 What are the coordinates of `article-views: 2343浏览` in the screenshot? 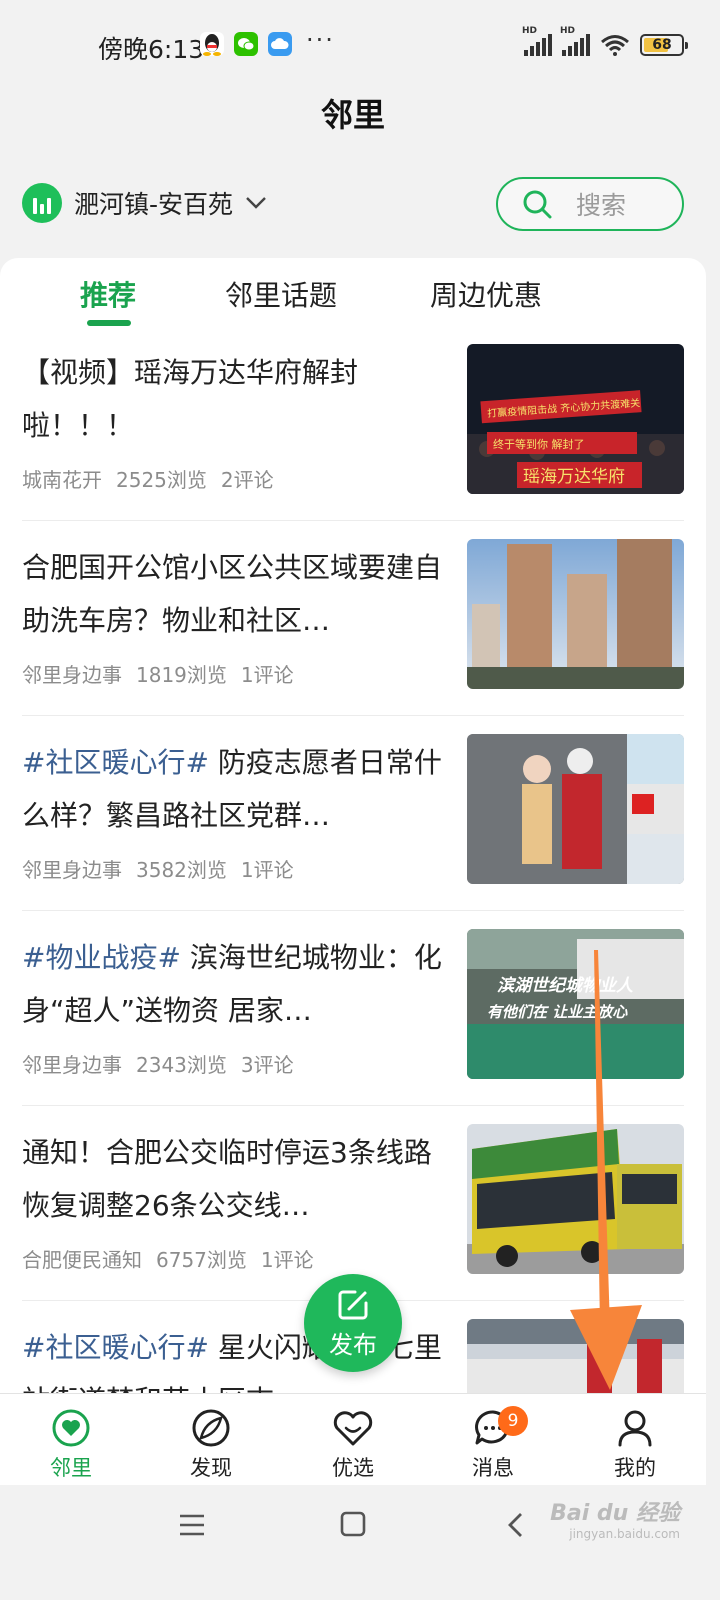 It's located at (181, 1065).